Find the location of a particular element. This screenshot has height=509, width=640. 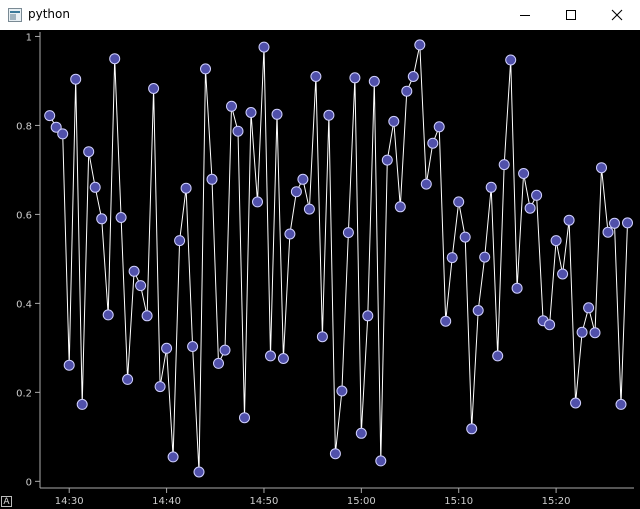

maximize-button is located at coordinates (571, 15).